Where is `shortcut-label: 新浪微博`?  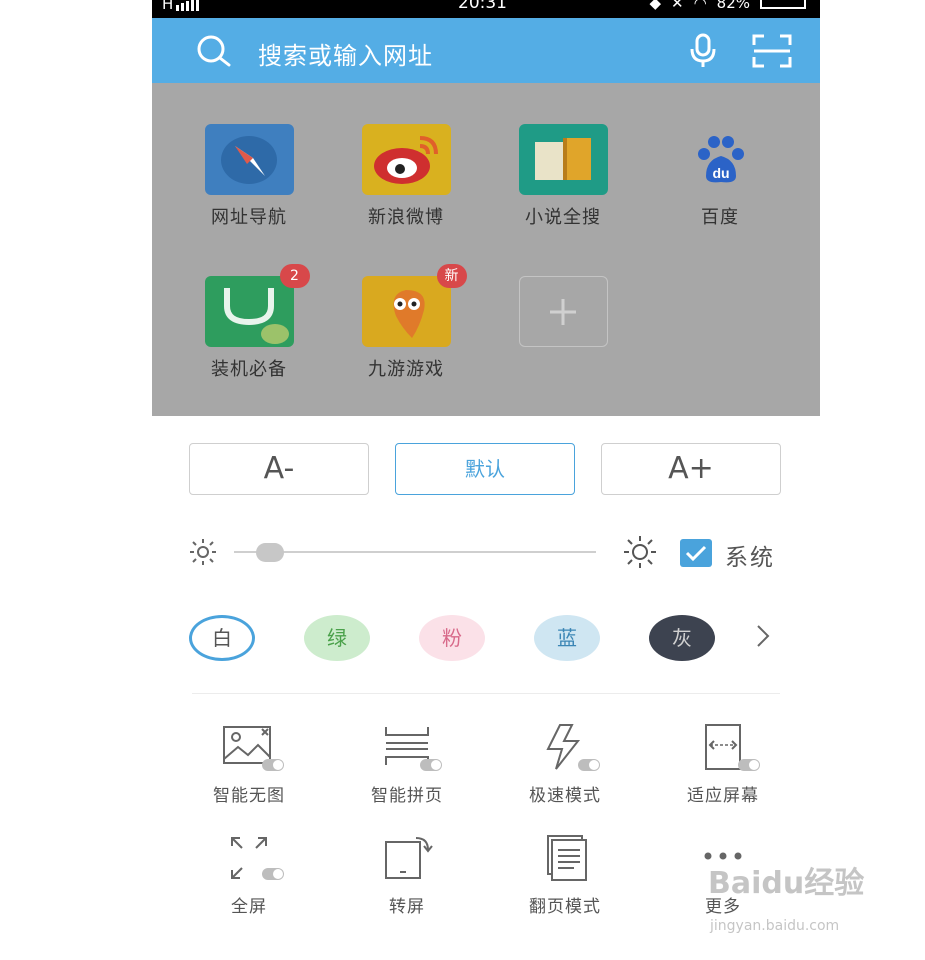
shortcut-label: 新浪微博 is located at coordinates (406, 217).